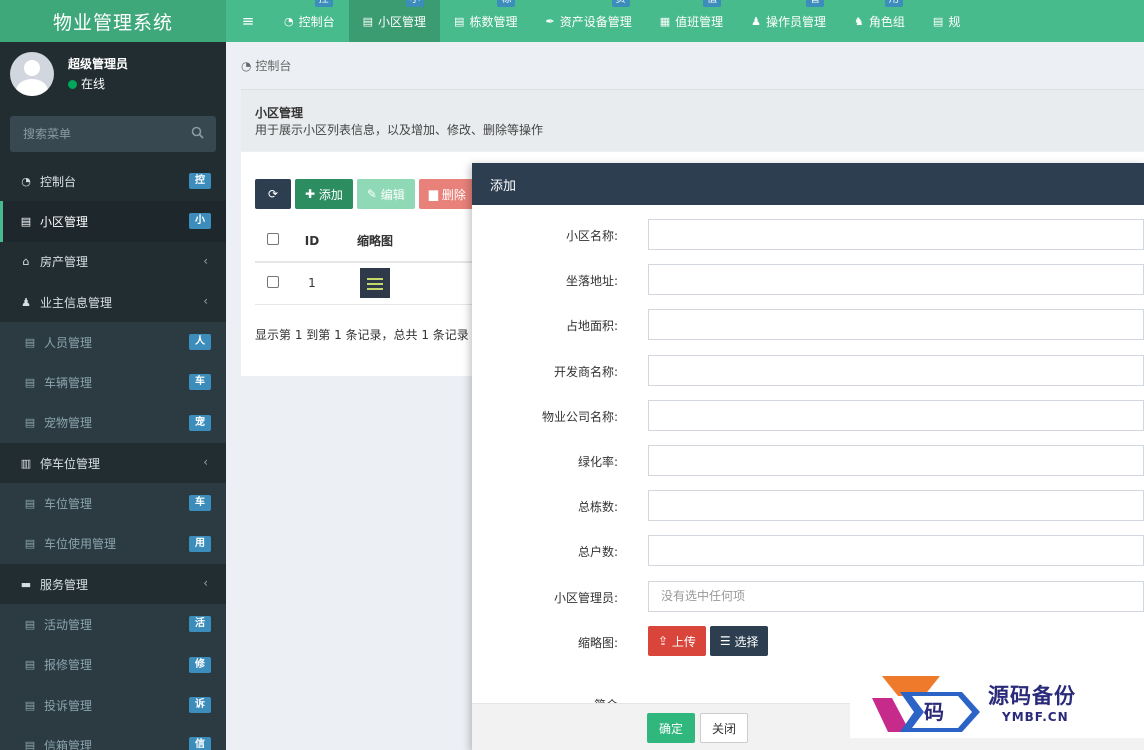 Image resolution: width=1144 pixels, height=750 pixels. What do you see at coordinates (113, 737) in the screenshot?
I see `sidebar-item-14: ▤ 信箱管理 信` at bounding box center [113, 737].